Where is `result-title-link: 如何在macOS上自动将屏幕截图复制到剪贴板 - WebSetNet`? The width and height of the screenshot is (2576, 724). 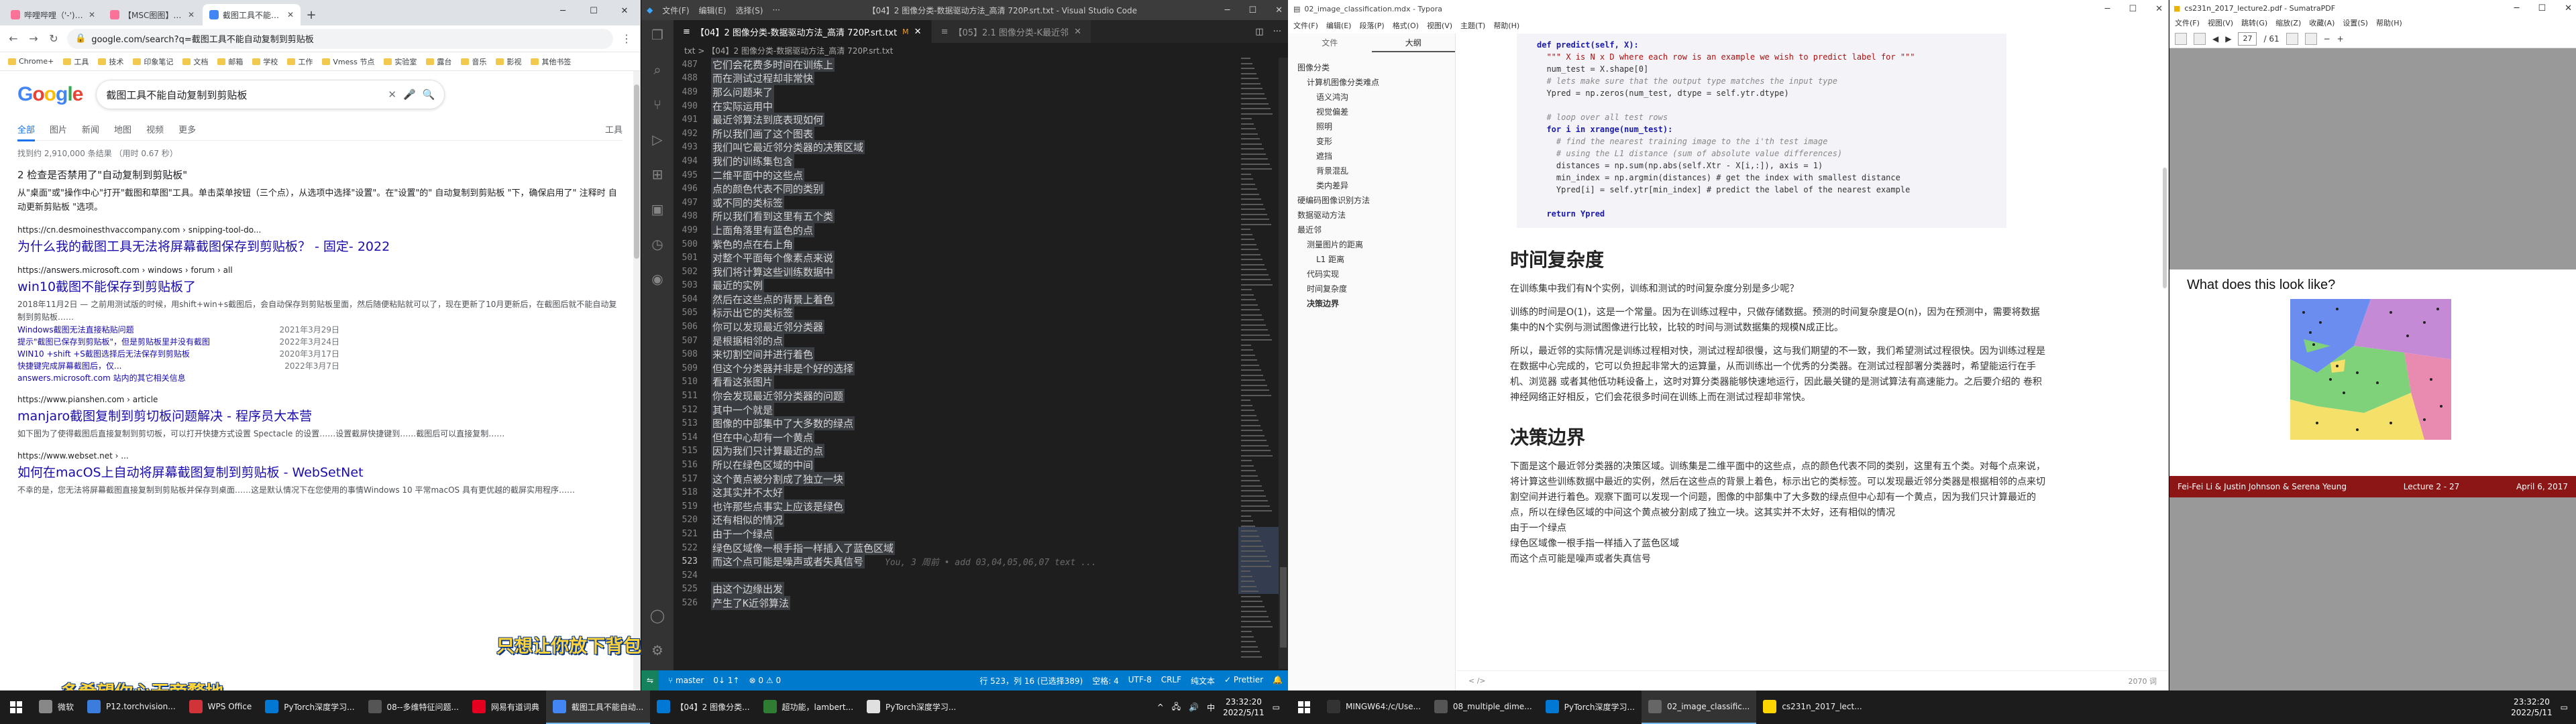 result-title-link: 如何在macOS上自动将屏幕截图复制到剪贴板 - WebSetNet is located at coordinates (320, 472).